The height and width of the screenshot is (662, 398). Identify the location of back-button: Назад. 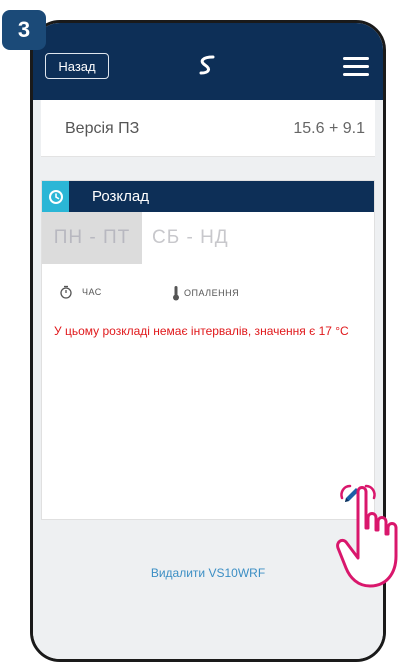
(77, 66).